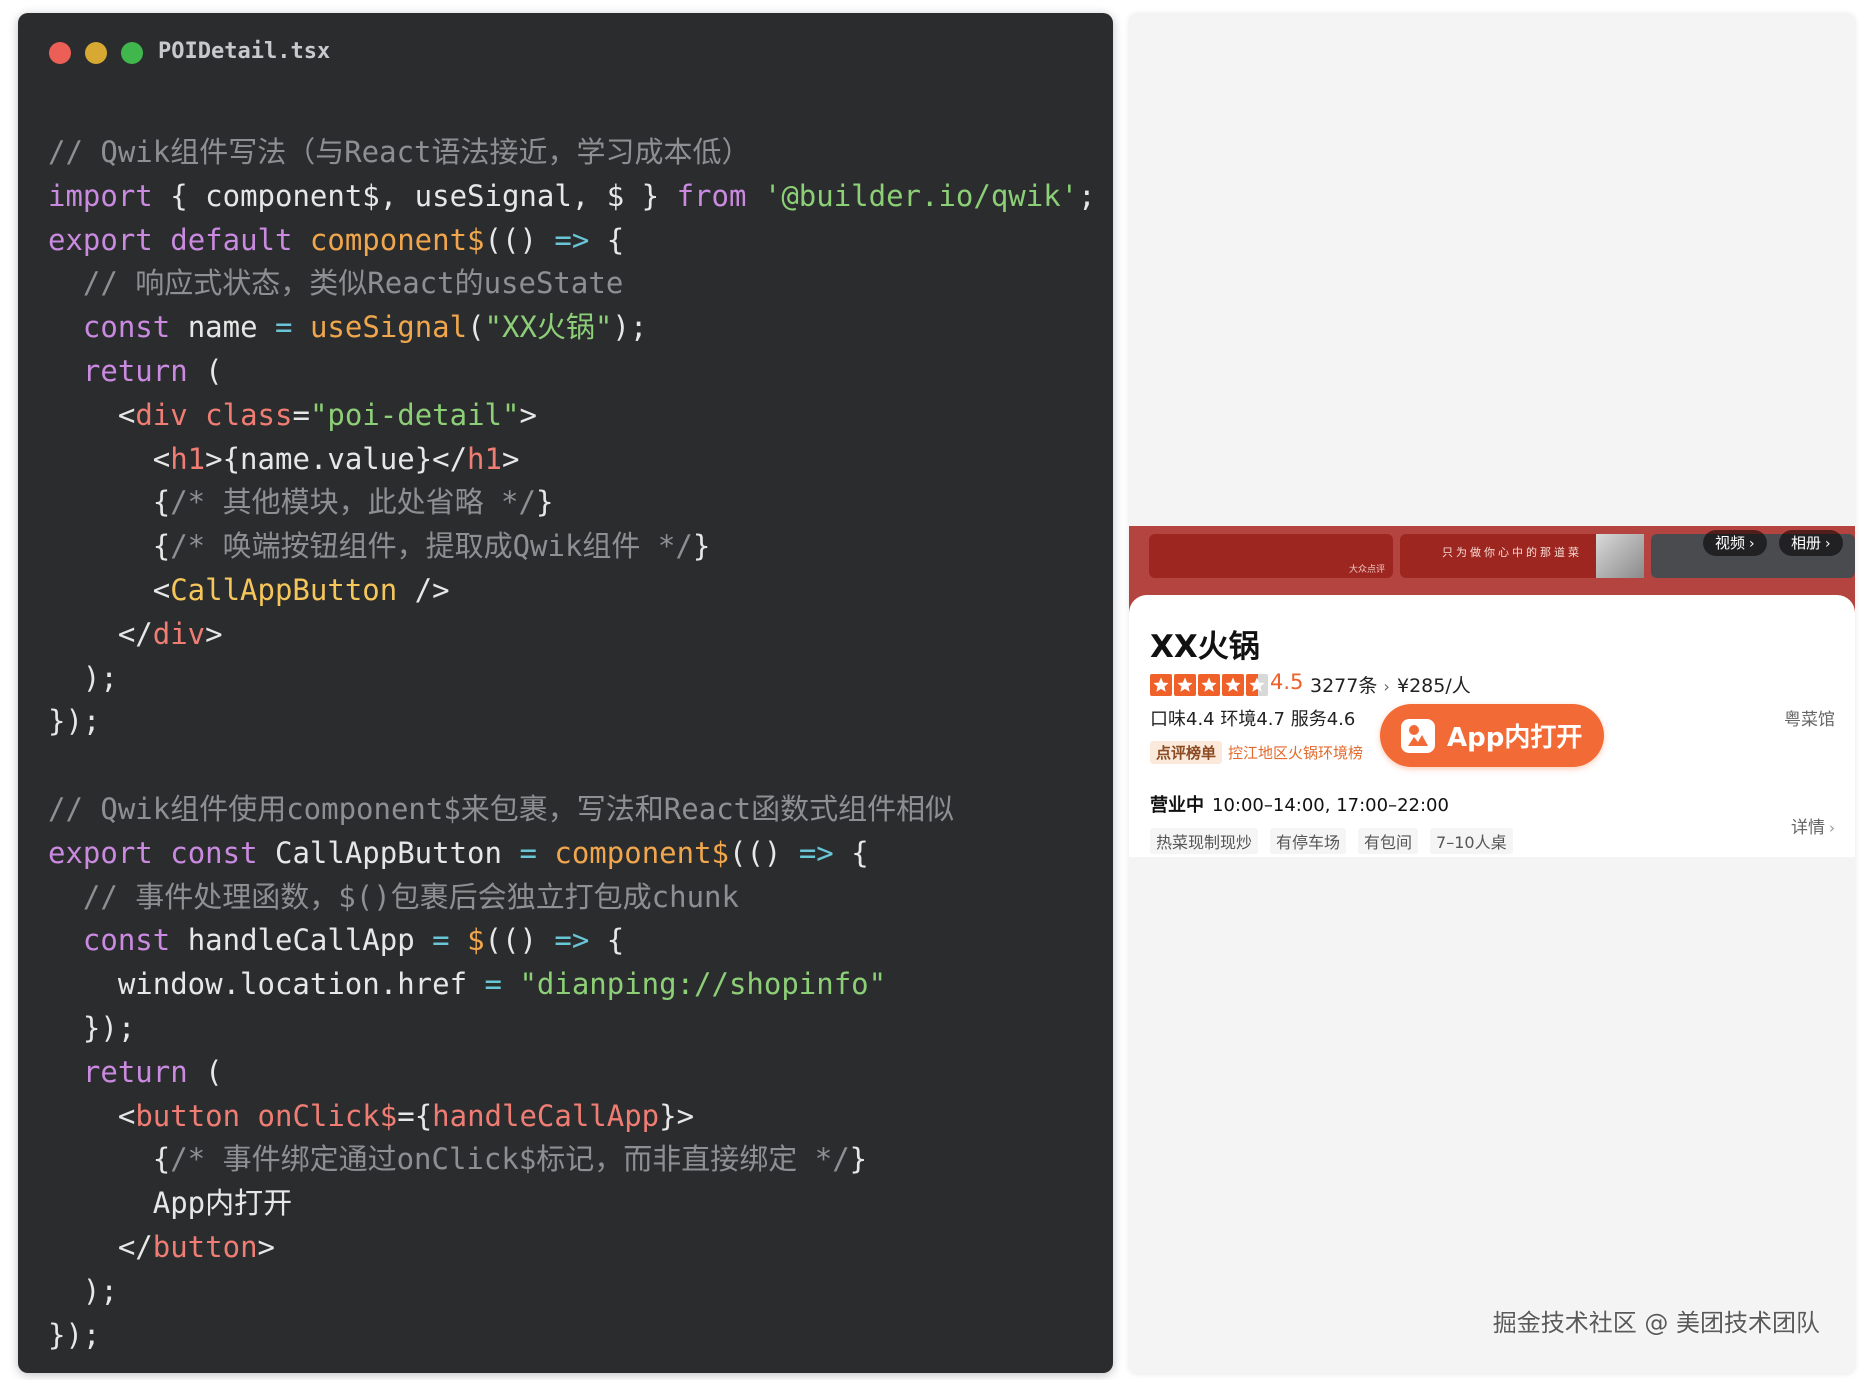  What do you see at coordinates (1177, 805) in the screenshot?
I see `open-status: 营业中` at bounding box center [1177, 805].